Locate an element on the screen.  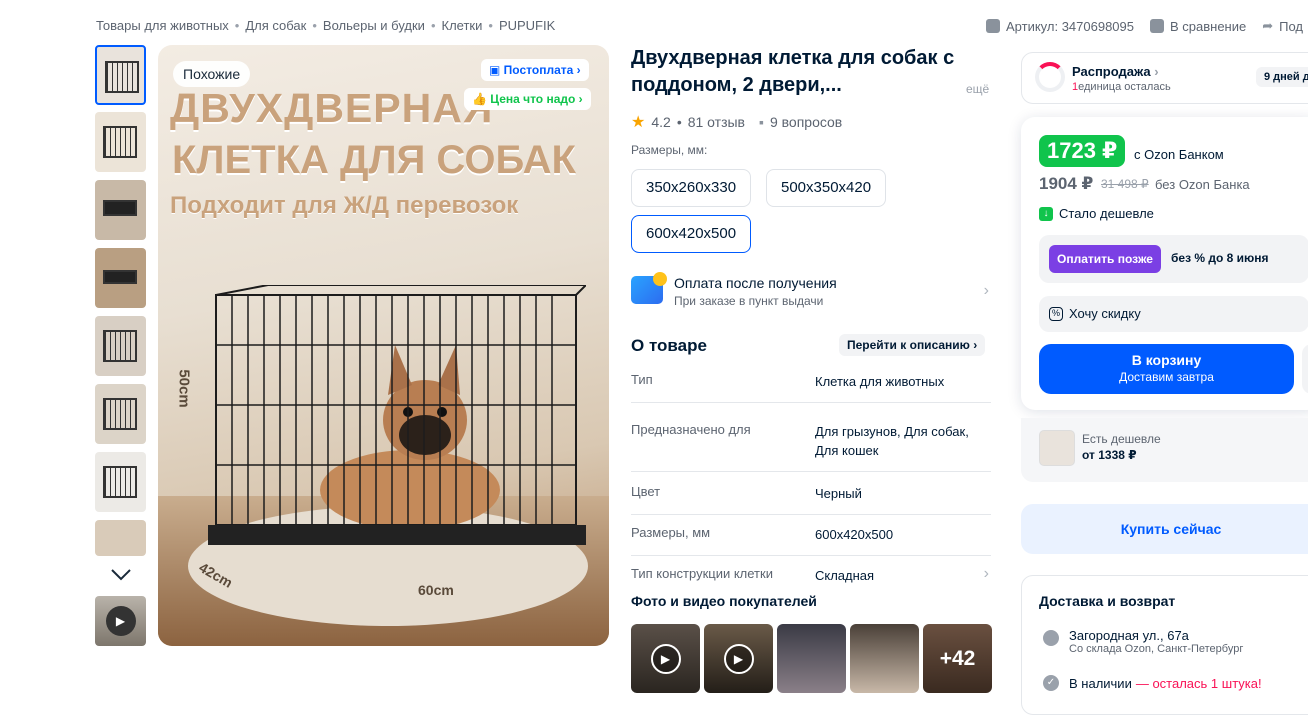
customer-media-more: +42 is located at coordinates (957, 658).